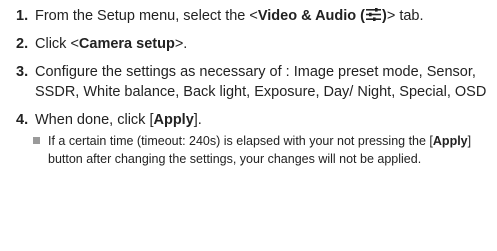 The image size is (497, 251). I want to click on step-text: Click <Camera setup>., so click(111, 44).